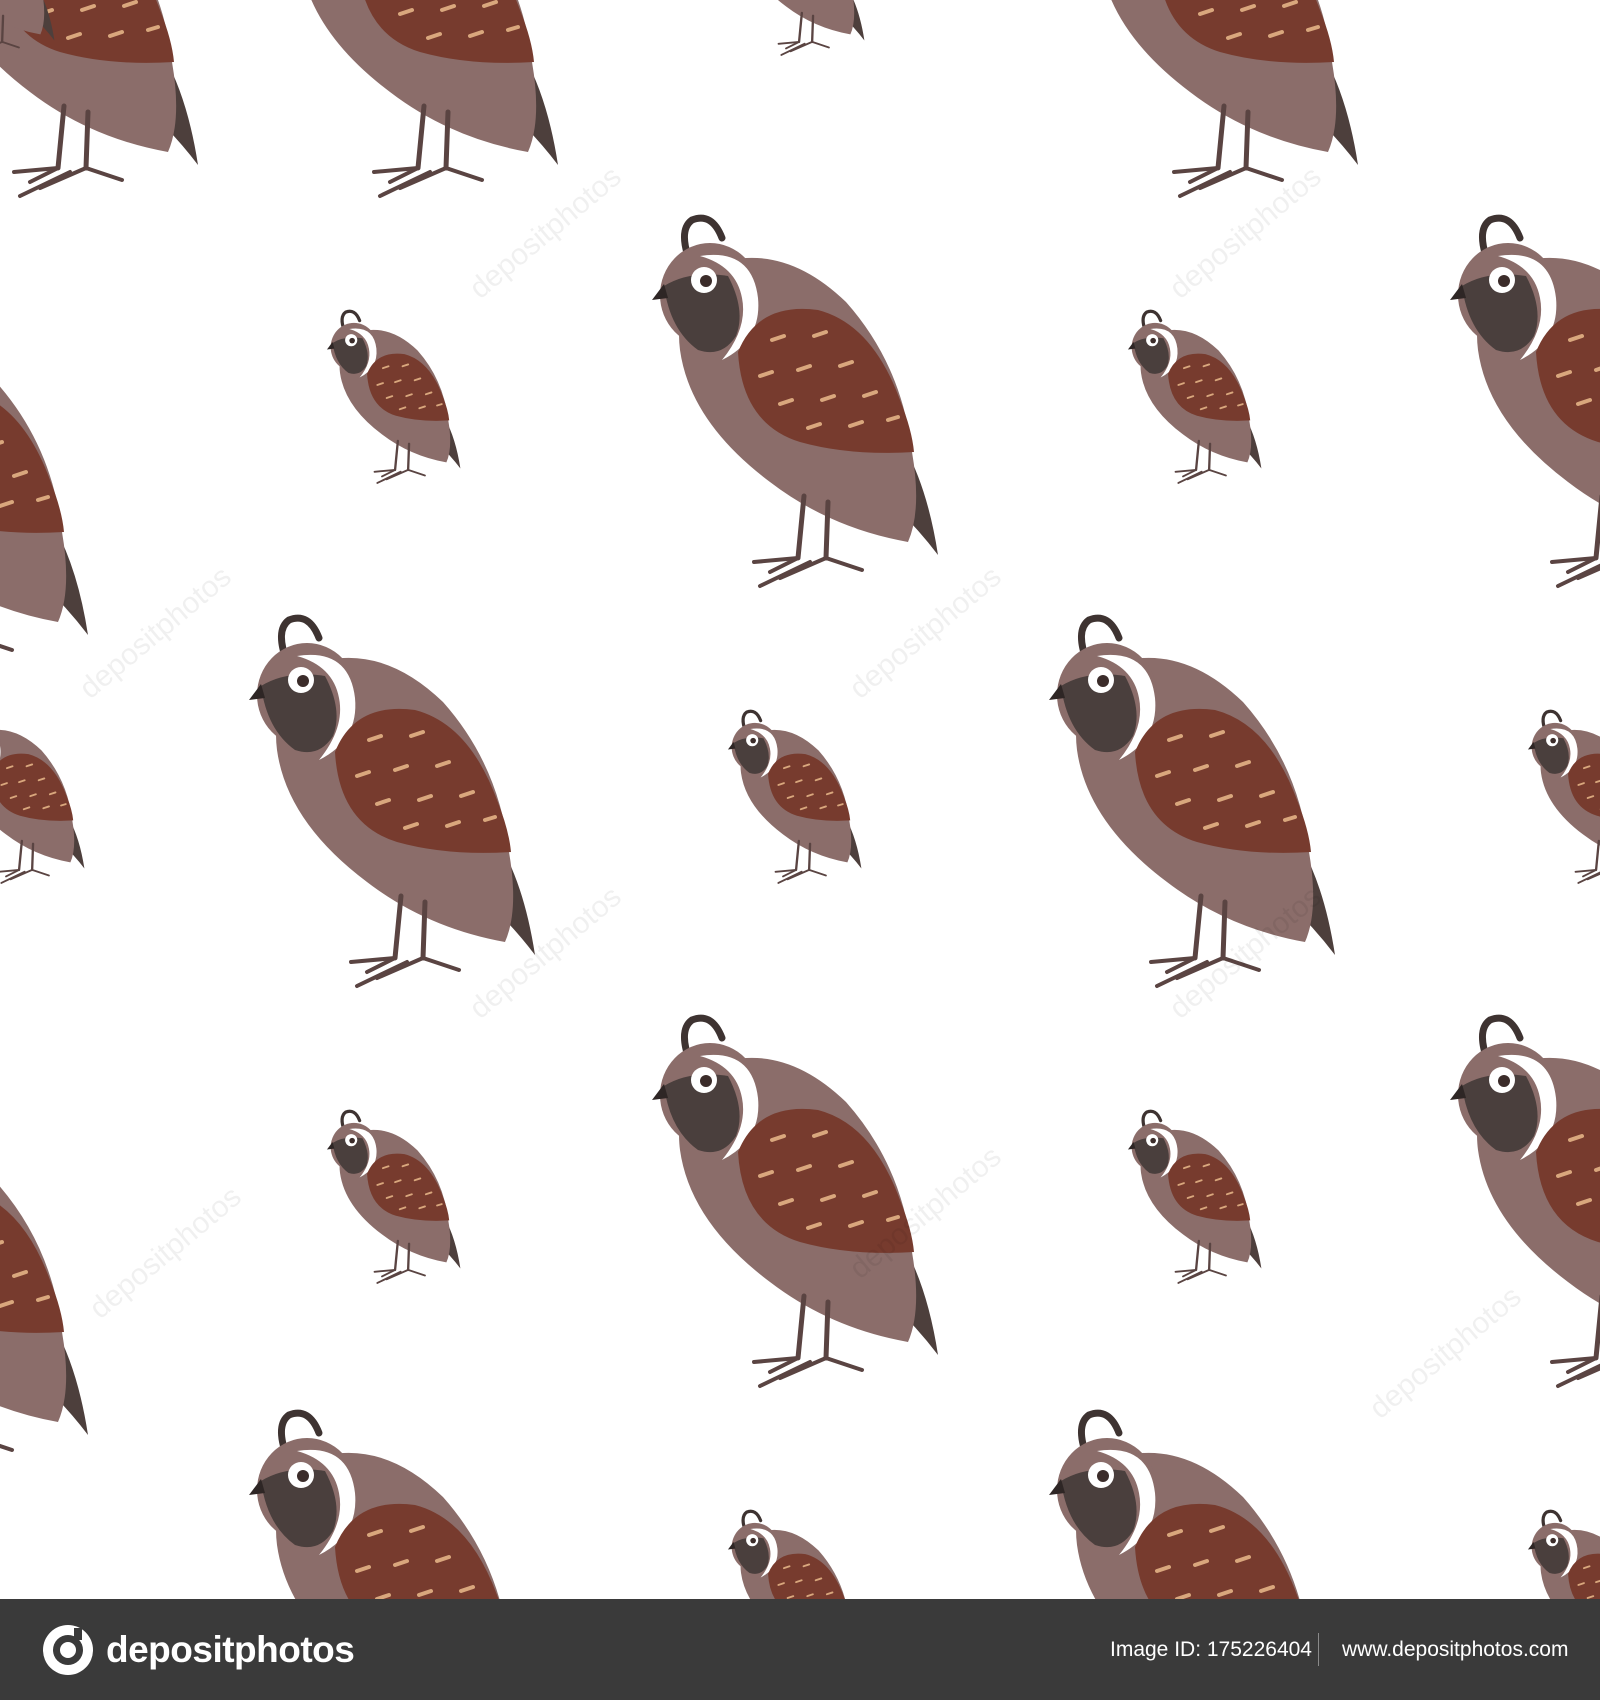 Image resolution: width=1600 pixels, height=1700 pixels. I want to click on image-id-label: Image ID: 175226404, so click(1211, 1649).